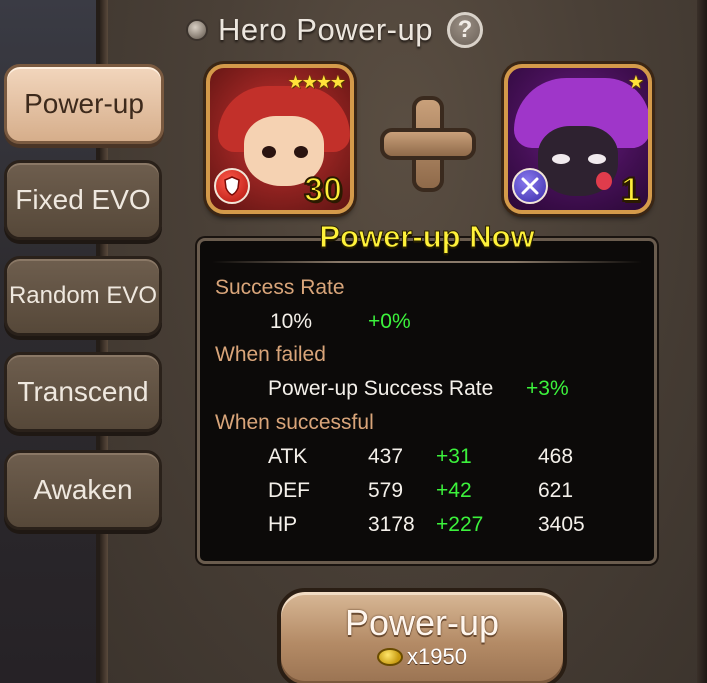 The height and width of the screenshot is (683, 707). Describe the element at coordinates (386, 456) in the screenshot. I see `stat-current-atk: 437` at that location.